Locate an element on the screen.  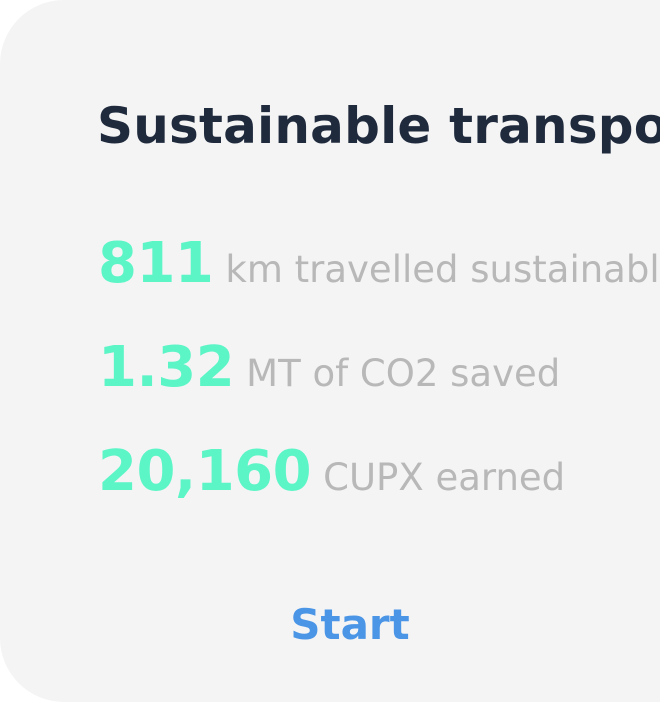
stat-cupx: 20,160 CUPX earned is located at coordinates (331, 472).